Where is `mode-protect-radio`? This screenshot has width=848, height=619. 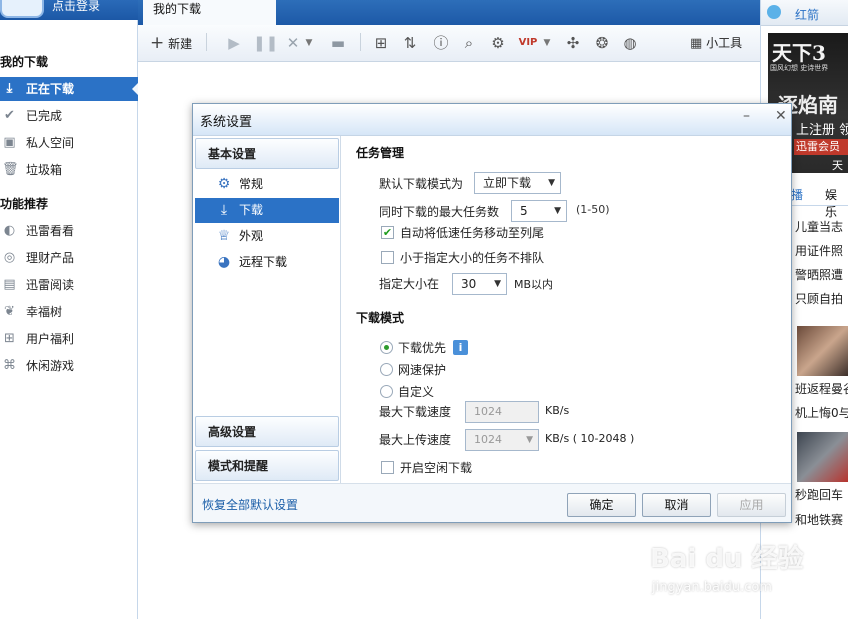
mode-protect-radio is located at coordinates (386, 369).